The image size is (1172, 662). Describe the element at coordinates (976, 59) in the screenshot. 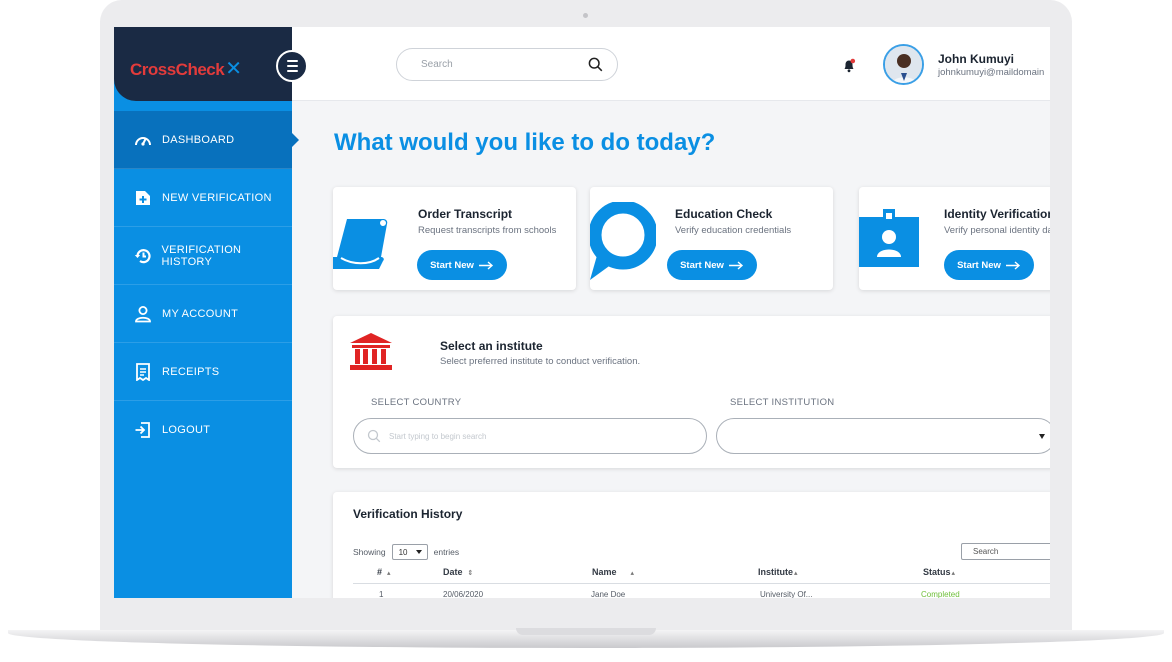

I see `user-name: John Kumuyi` at that location.